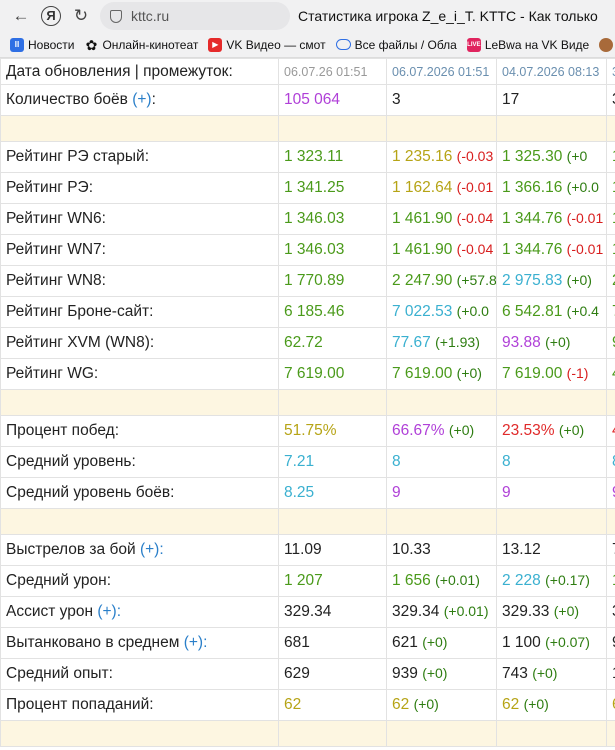 Image resolution: width=615 pixels, height=750 pixels. Describe the element at coordinates (422, 280) in the screenshot. I see `stat-value: 2 247.90` at that location.